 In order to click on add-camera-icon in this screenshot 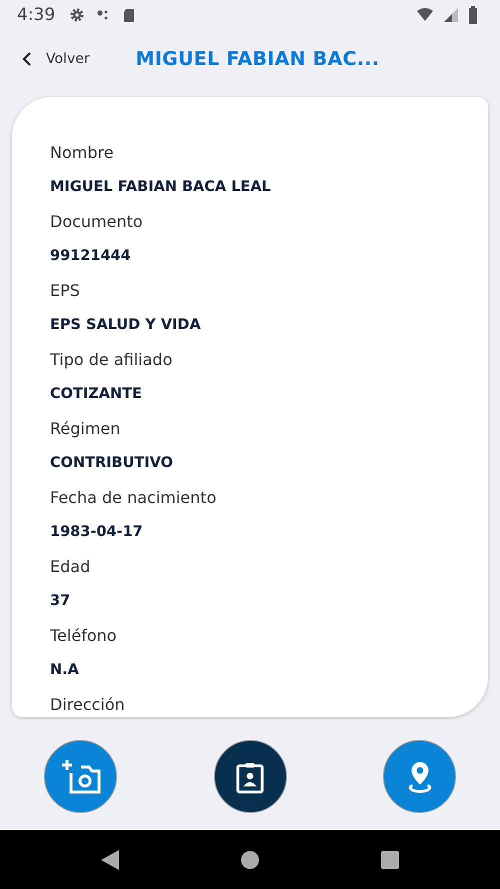, I will do `click(80, 776)`.